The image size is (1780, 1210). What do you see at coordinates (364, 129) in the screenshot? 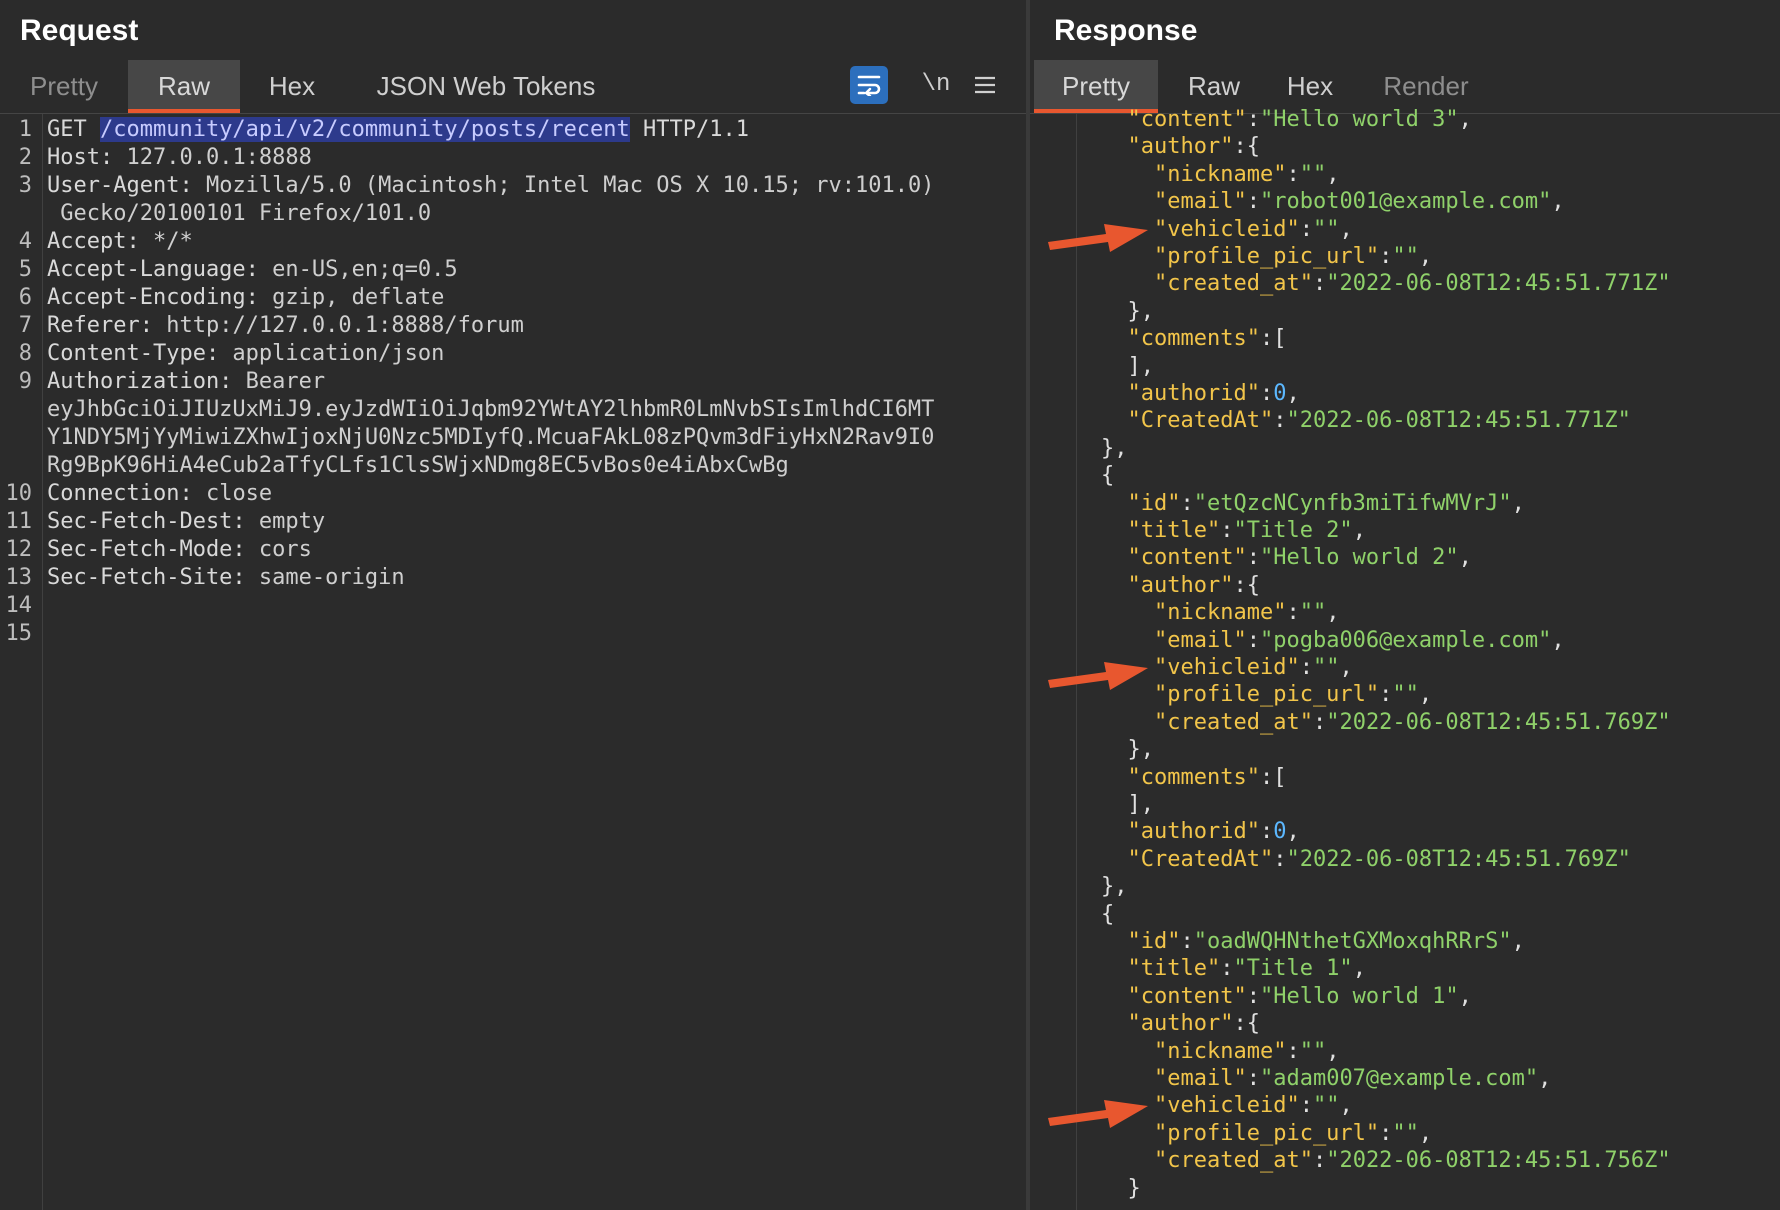
I see `request-path: /community/api/v2/community/posts/recent` at bounding box center [364, 129].